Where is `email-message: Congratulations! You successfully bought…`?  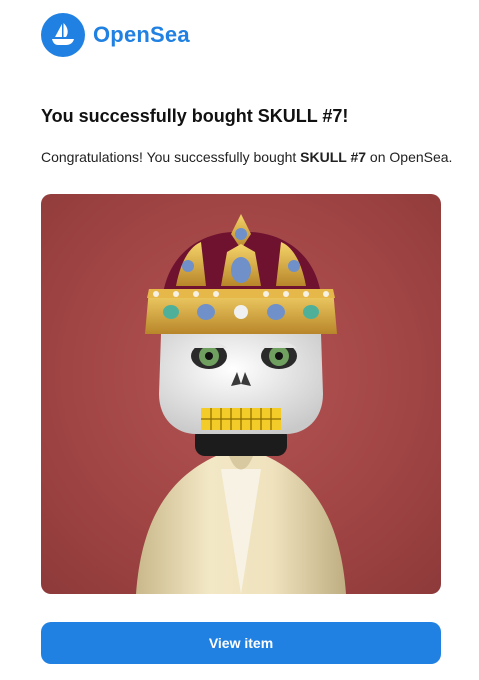 email-message: Congratulations! You successfully bought… is located at coordinates (246, 157).